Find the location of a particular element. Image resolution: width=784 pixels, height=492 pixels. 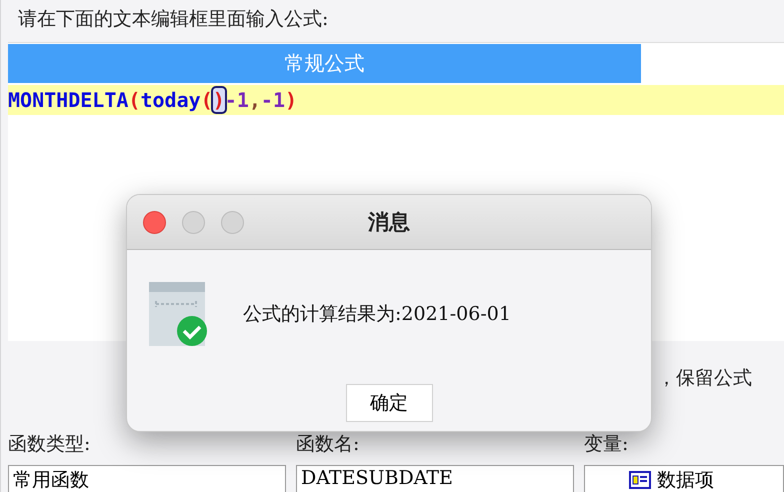

list-label: 函数名: is located at coordinates (328, 444).